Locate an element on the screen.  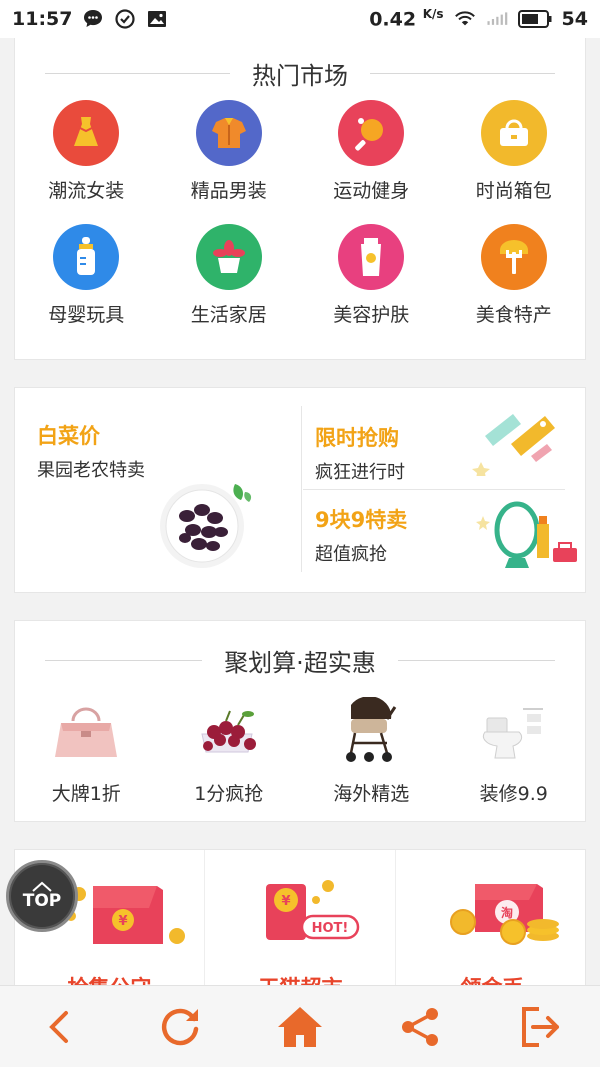
toilet-icon is located at coordinates (514, 732).